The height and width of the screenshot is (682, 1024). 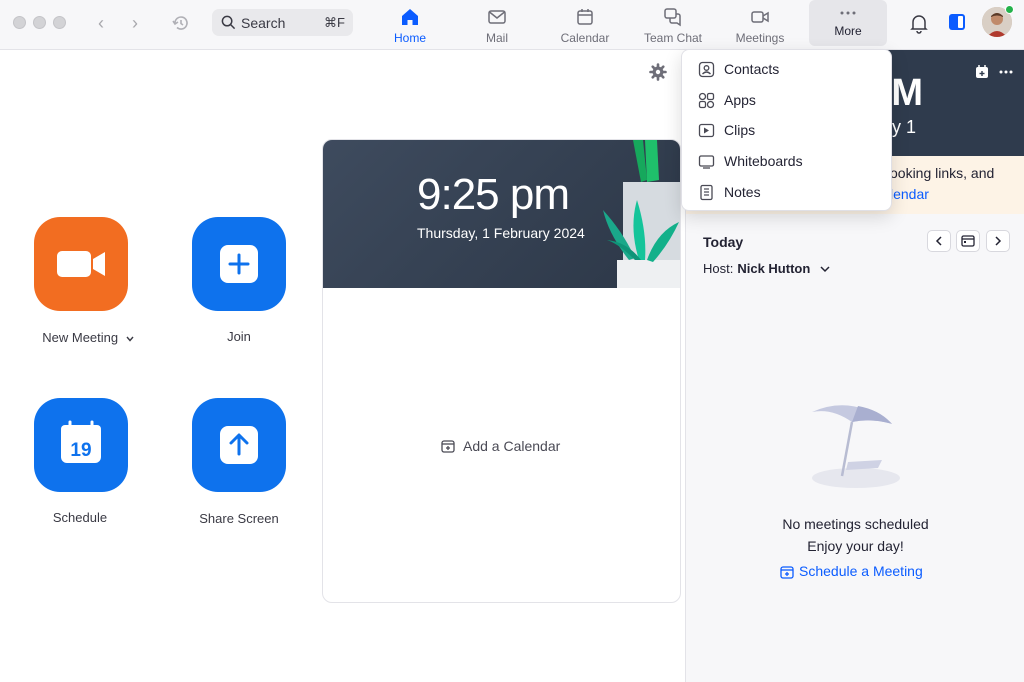 What do you see at coordinates (706, 69) in the screenshot?
I see `contacts-icon` at bounding box center [706, 69].